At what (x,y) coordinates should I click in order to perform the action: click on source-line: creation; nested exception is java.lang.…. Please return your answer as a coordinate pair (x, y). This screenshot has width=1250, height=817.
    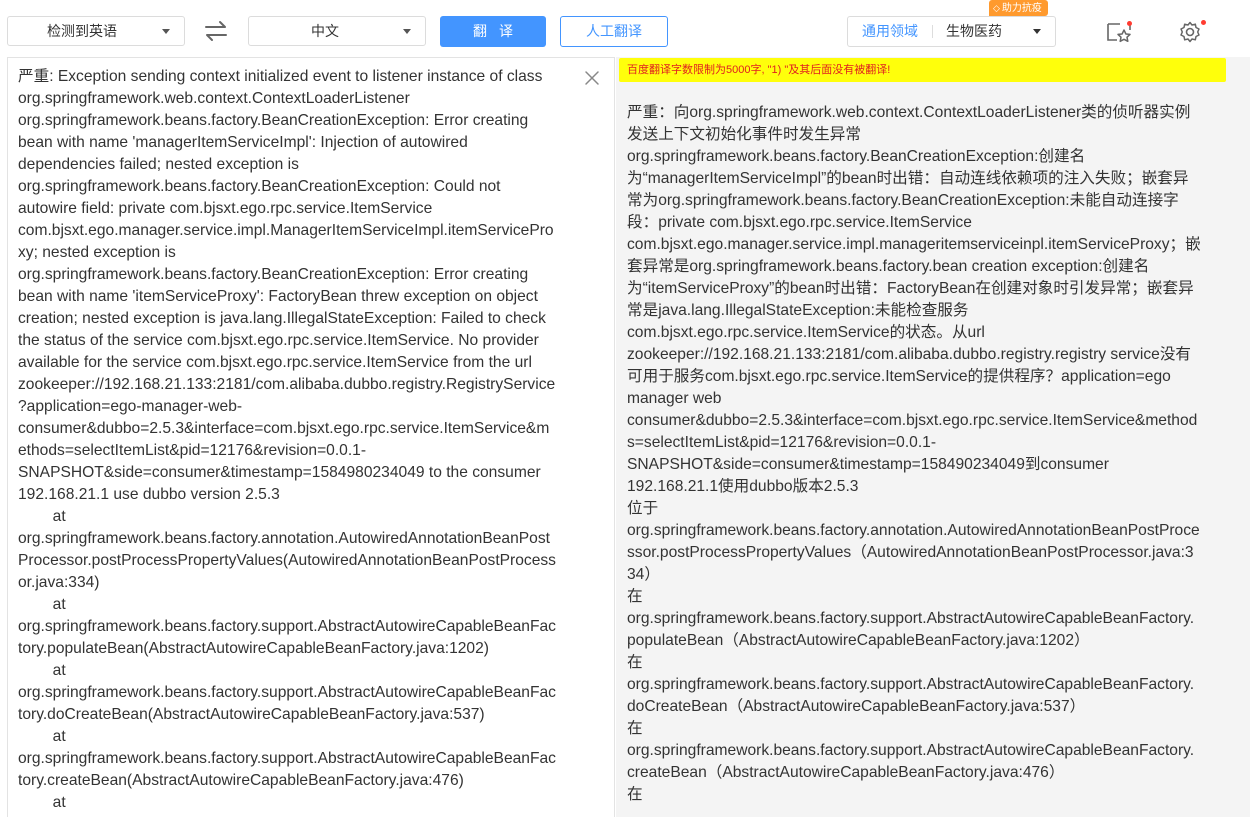
    Looking at the image, I should click on (282, 318).